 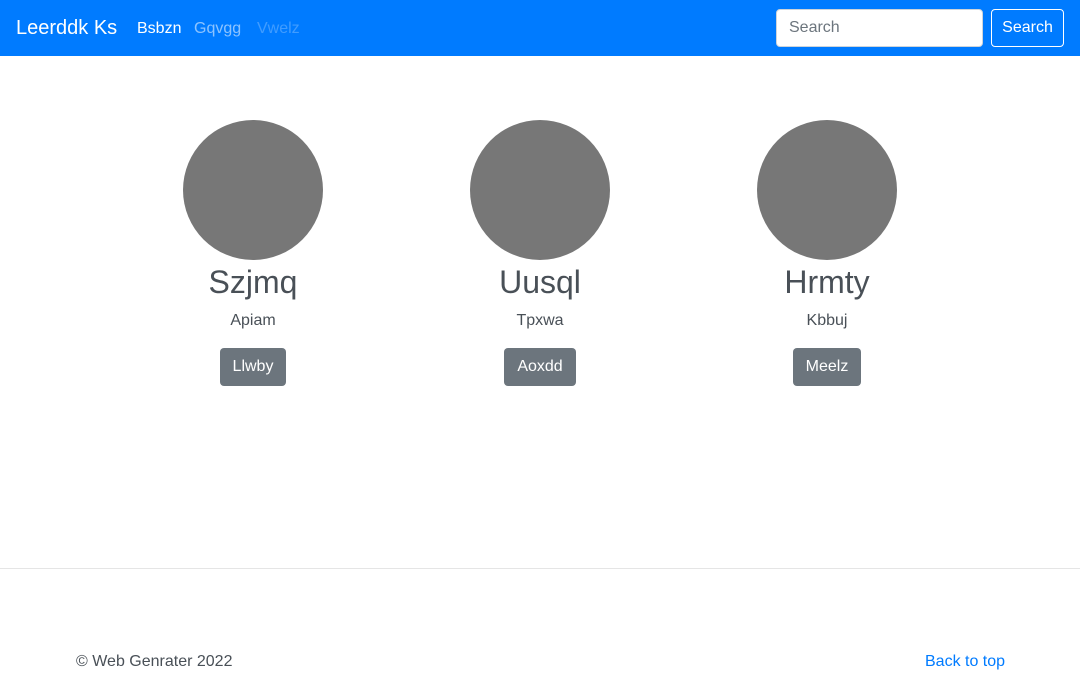 I want to click on card-subtitle: Apiam, so click(x=253, y=320).